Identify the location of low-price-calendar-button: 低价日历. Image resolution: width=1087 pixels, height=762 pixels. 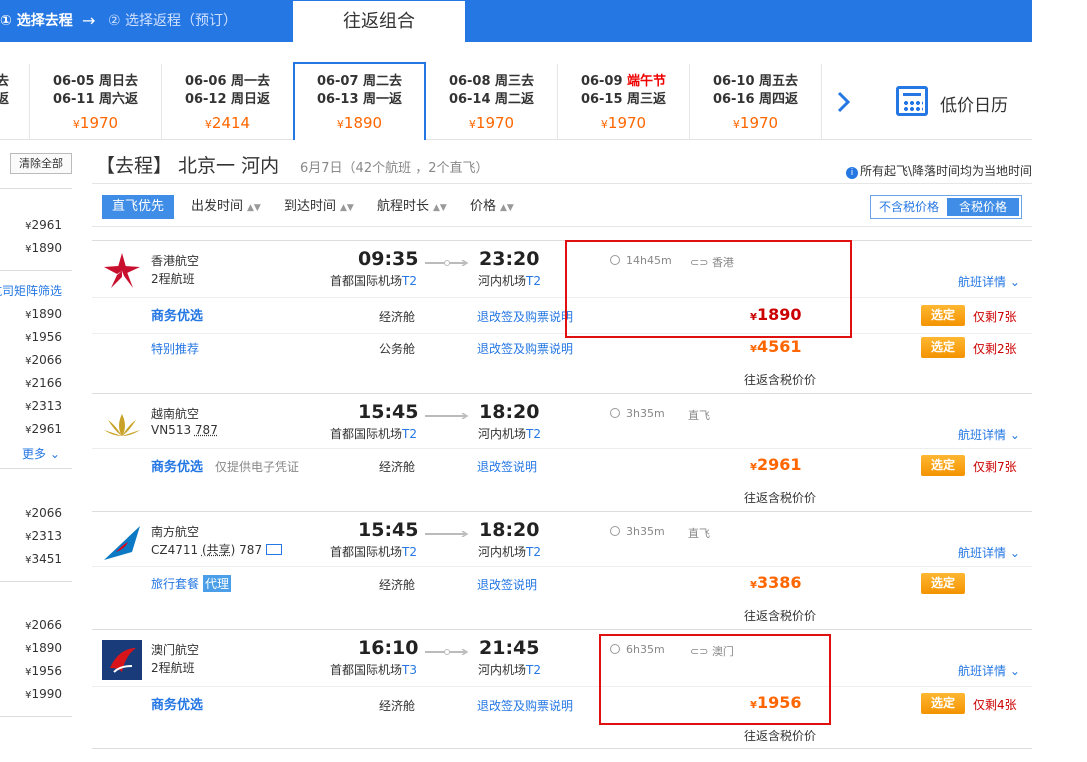
(950, 102).